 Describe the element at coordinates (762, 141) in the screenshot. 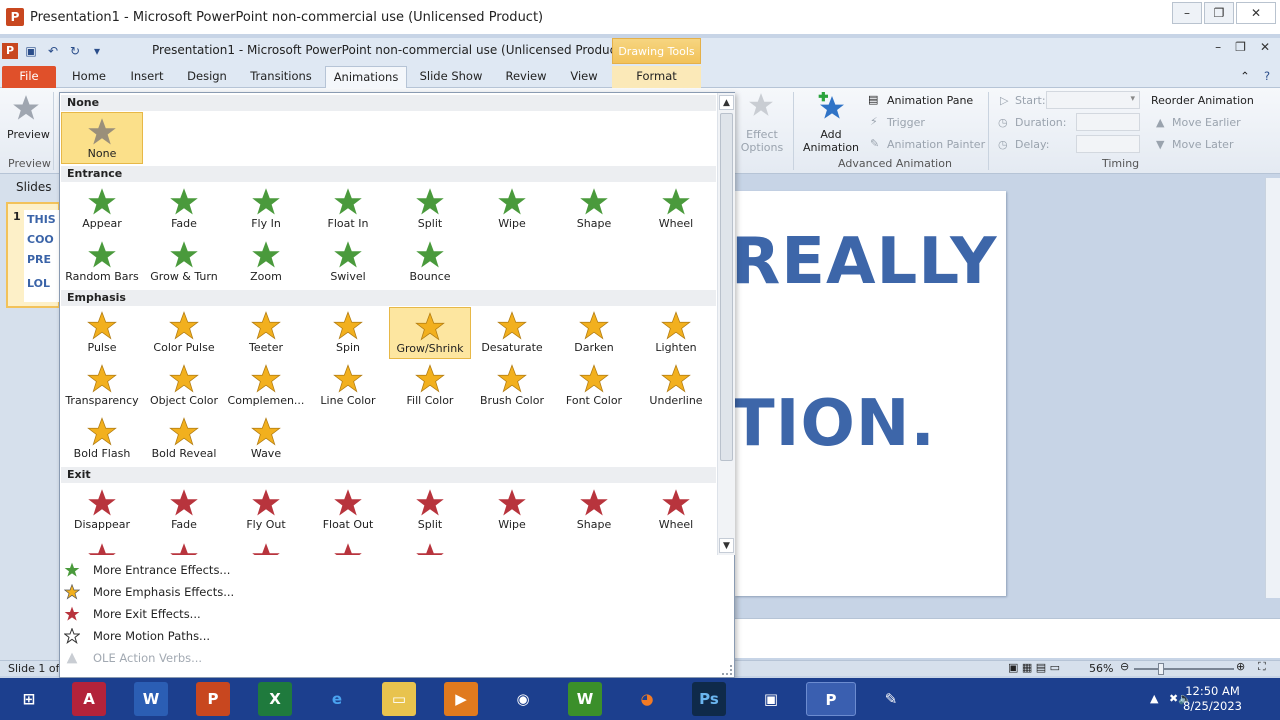

I see `effect-options-button: Effect Options` at that location.